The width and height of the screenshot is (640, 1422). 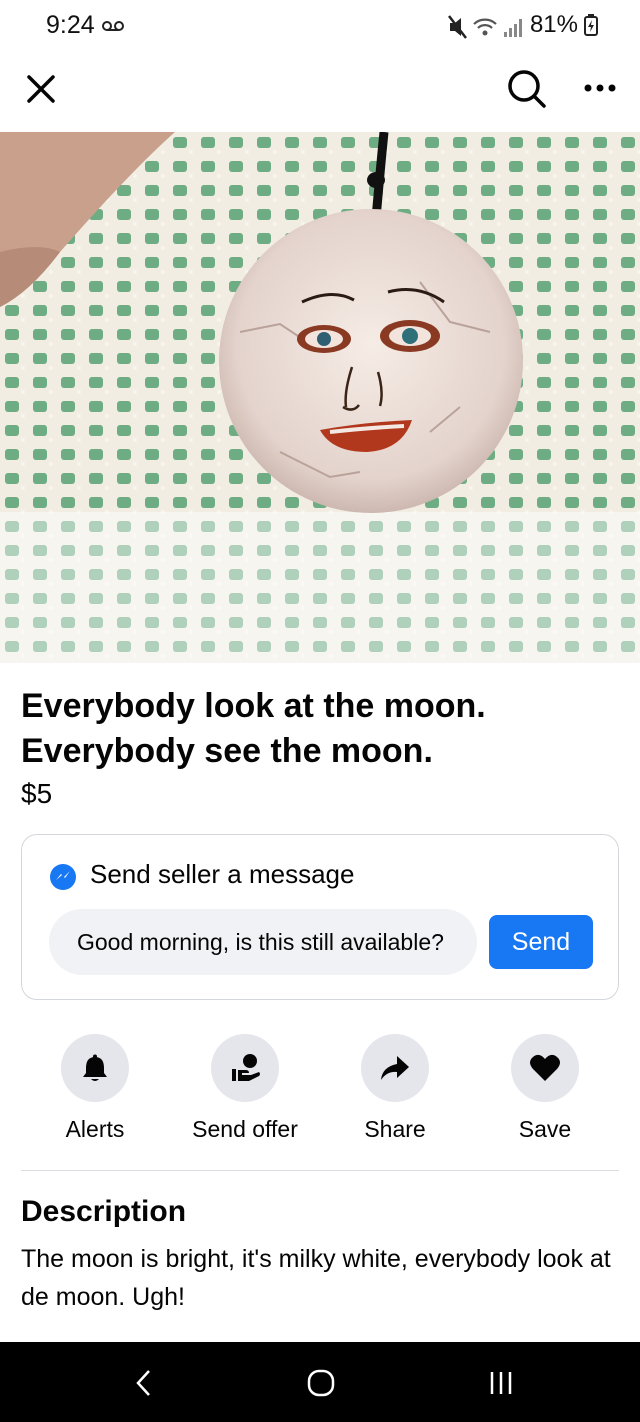 I want to click on status-time: 9:24, so click(x=70, y=25).